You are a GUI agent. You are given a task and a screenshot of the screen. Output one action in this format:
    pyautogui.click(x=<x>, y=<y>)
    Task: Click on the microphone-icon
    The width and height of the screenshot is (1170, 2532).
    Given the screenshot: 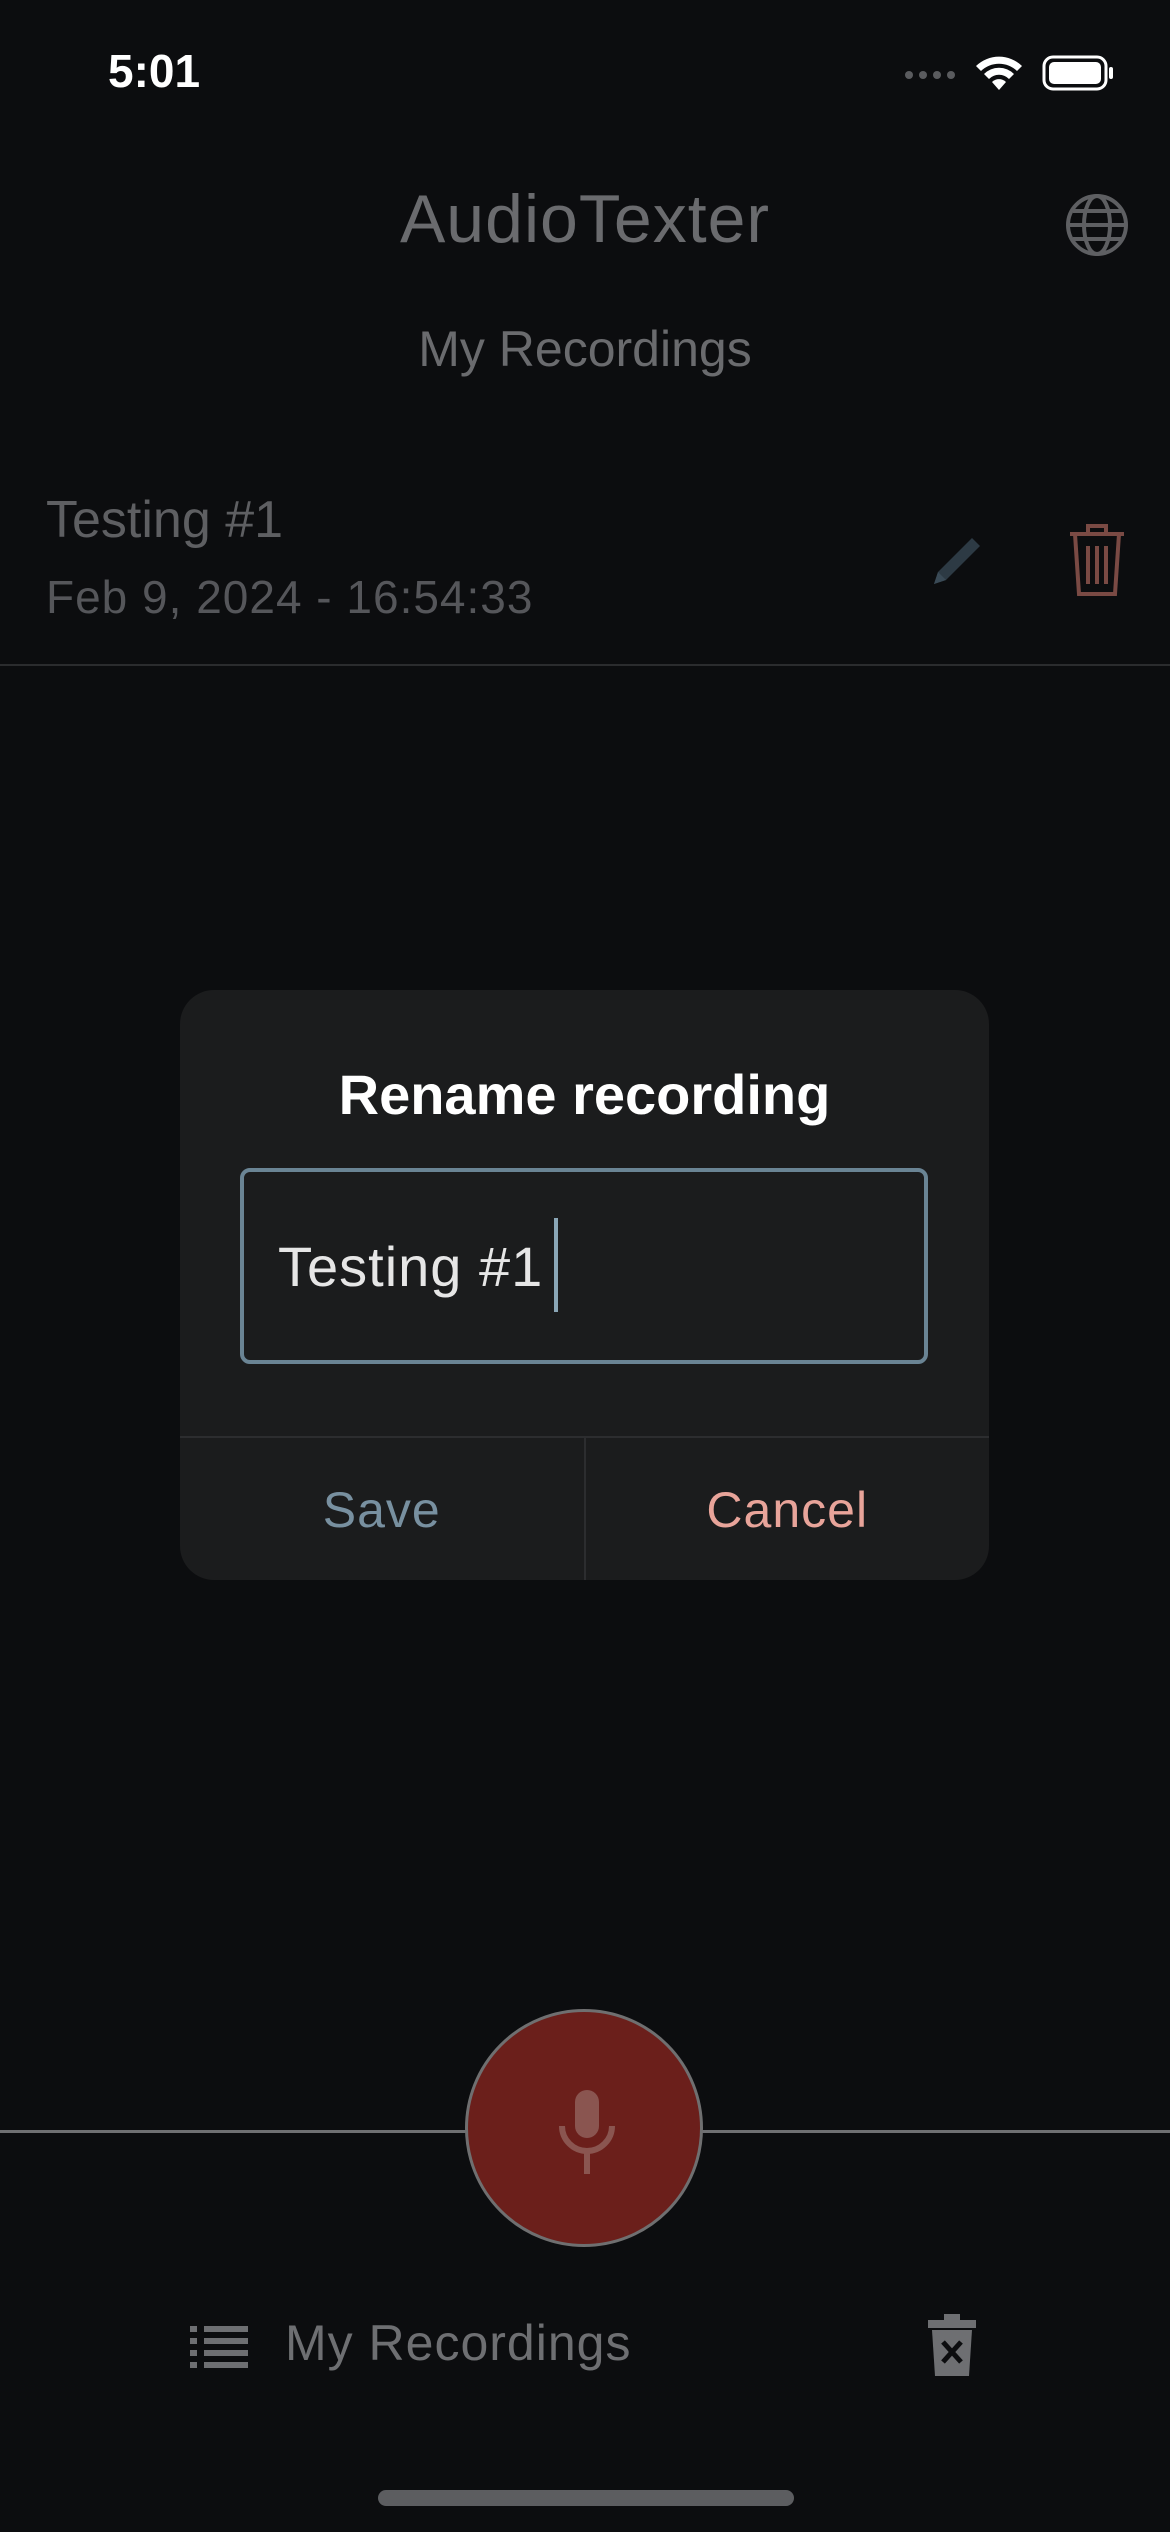 What is the action you would take?
    pyautogui.click(x=587, y=2132)
    